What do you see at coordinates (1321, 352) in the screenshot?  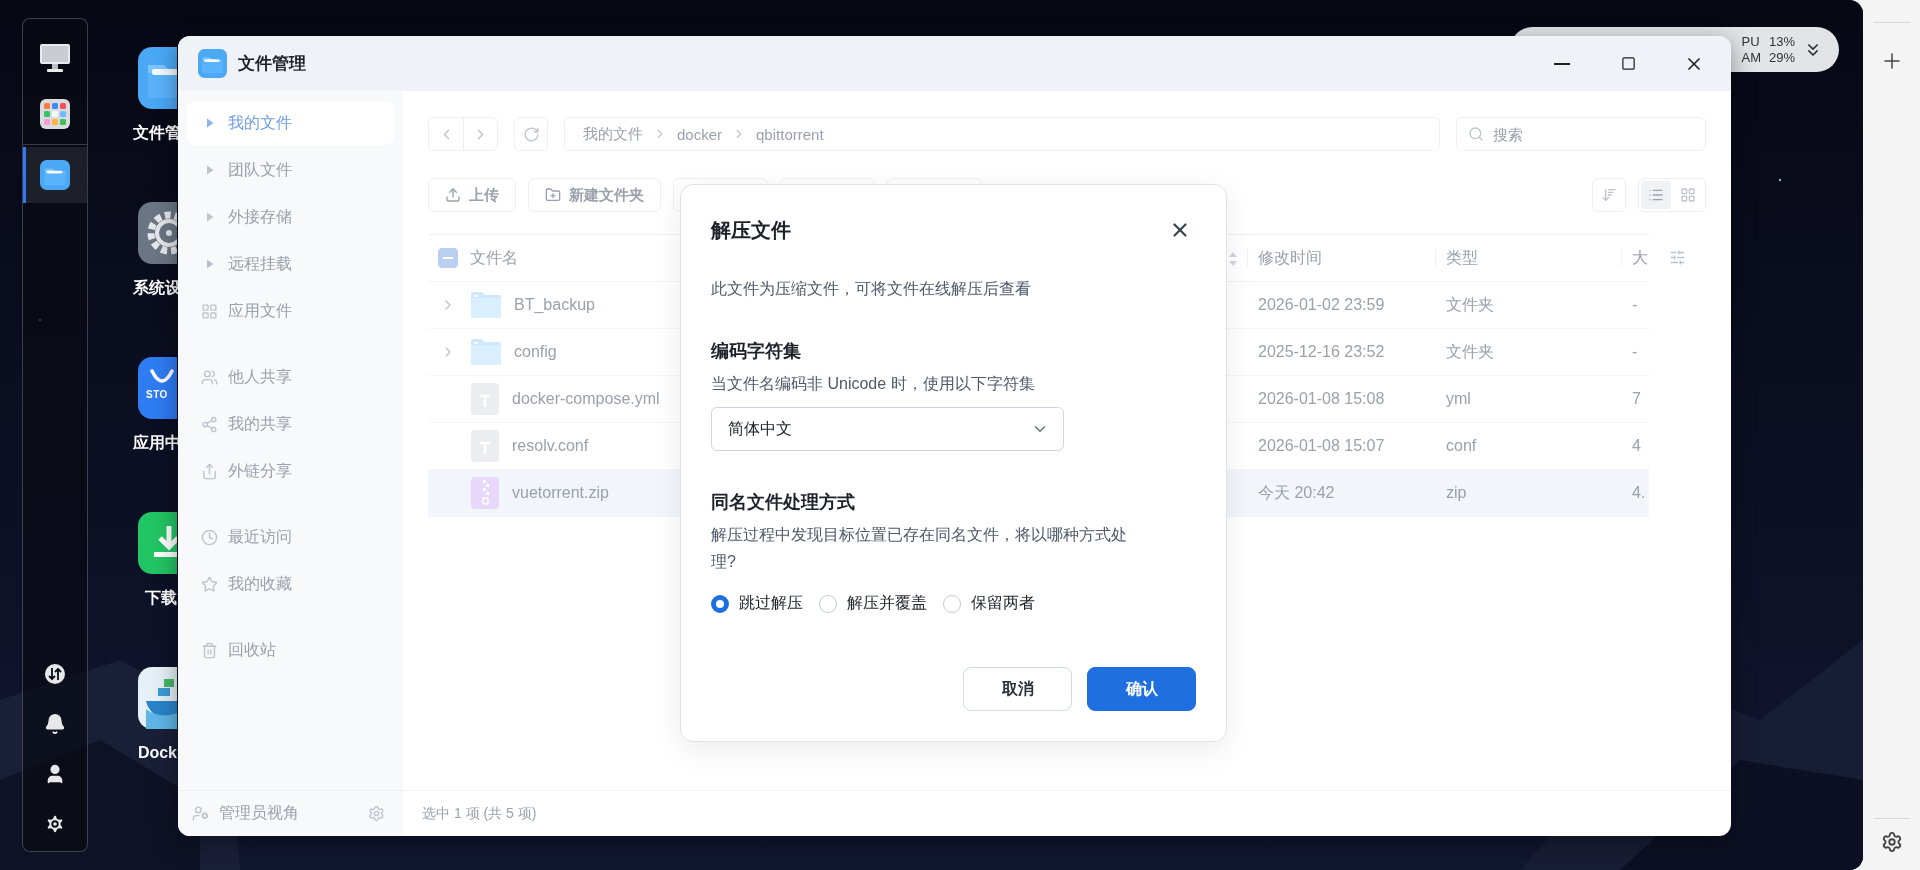 I see `table-cell: 2025-12-16 23:52` at bounding box center [1321, 352].